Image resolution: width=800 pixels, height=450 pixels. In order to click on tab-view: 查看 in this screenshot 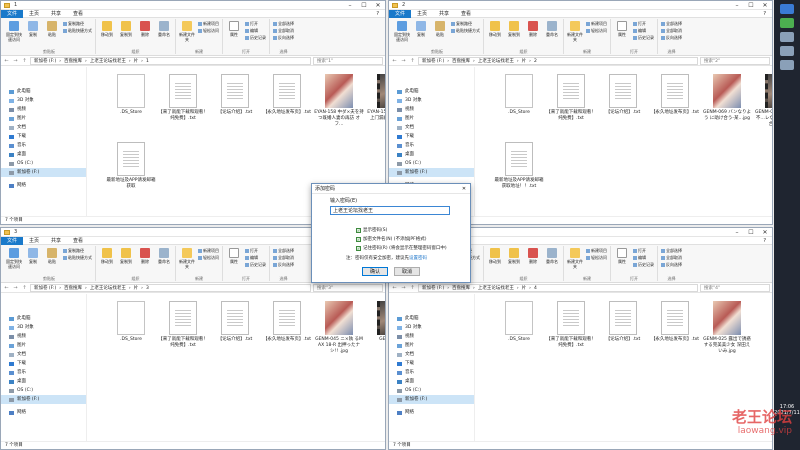, I will do `click(466, 14)`.